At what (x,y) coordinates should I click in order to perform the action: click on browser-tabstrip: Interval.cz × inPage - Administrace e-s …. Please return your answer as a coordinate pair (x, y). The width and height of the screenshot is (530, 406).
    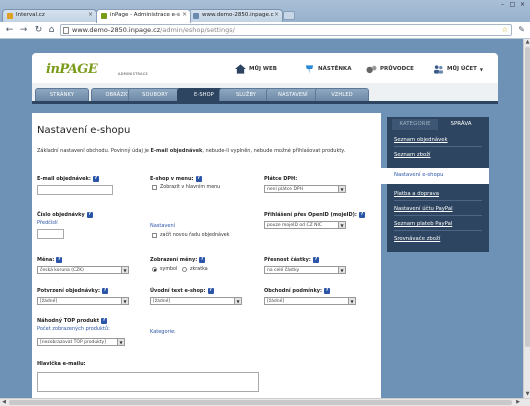
    Looking at the image, I should click on (265, 11).